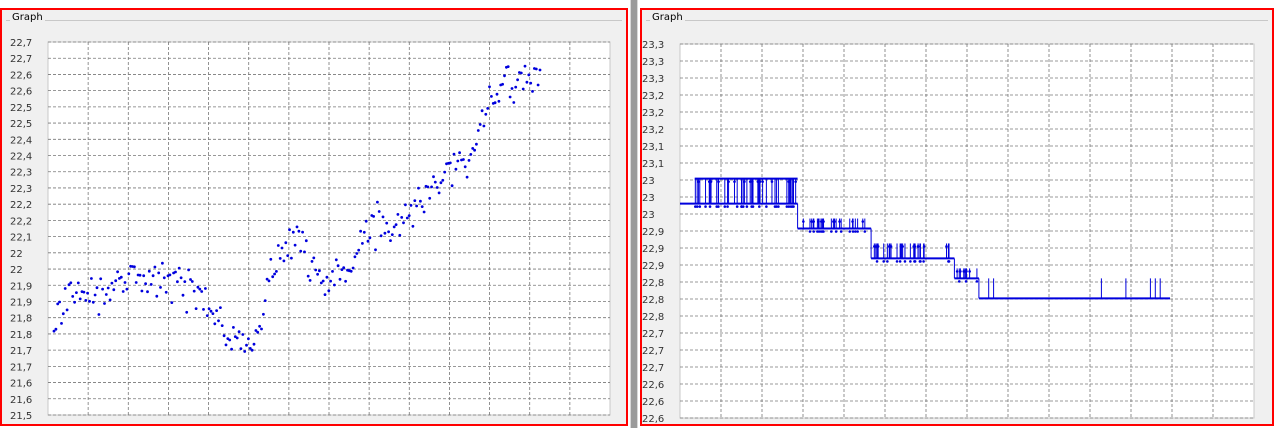 The image size is (1276, 428). What do you see at coordinates (634, 214) in the screenshot?
I see `splitter-handle` at bounding box center [634, 214].